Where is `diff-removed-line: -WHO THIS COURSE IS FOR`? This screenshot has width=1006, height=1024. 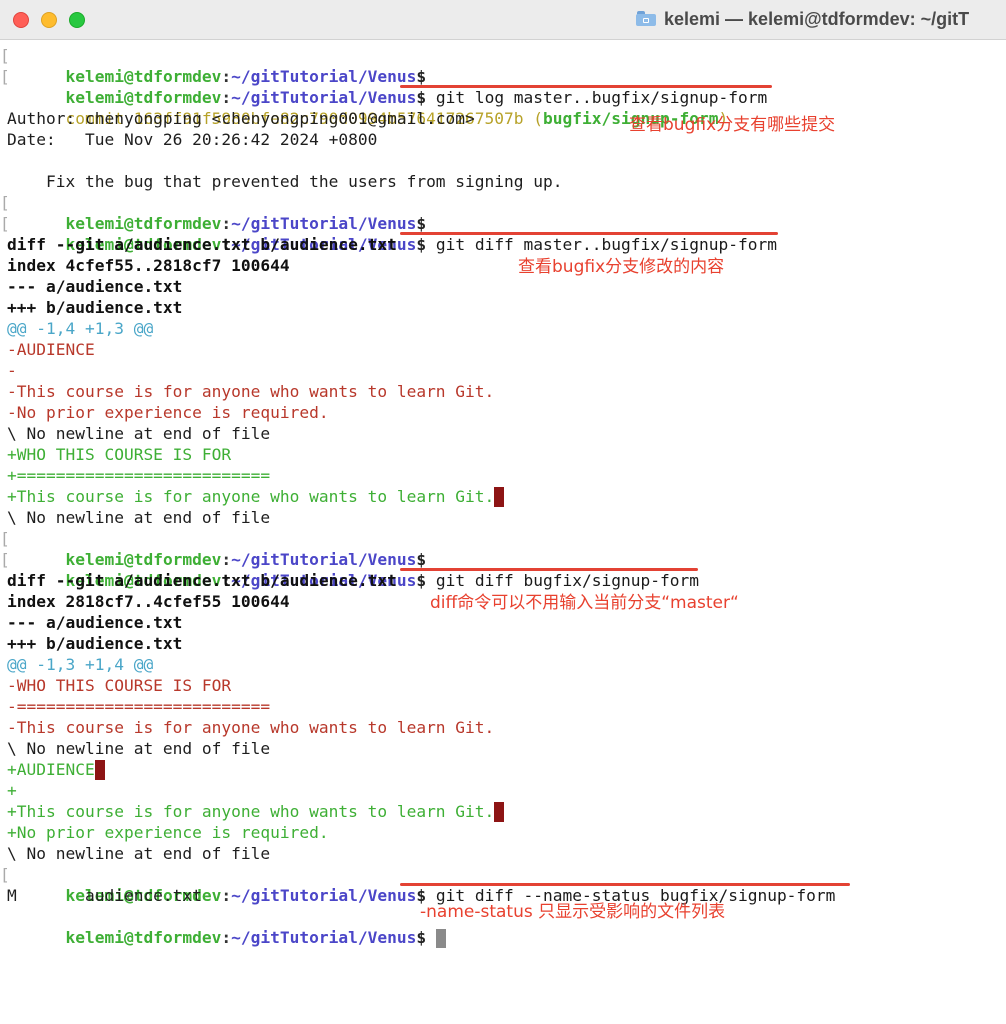
diff-removed-line: -WHO THIS COURSE IS FOR is located at coordinates (119, 685).